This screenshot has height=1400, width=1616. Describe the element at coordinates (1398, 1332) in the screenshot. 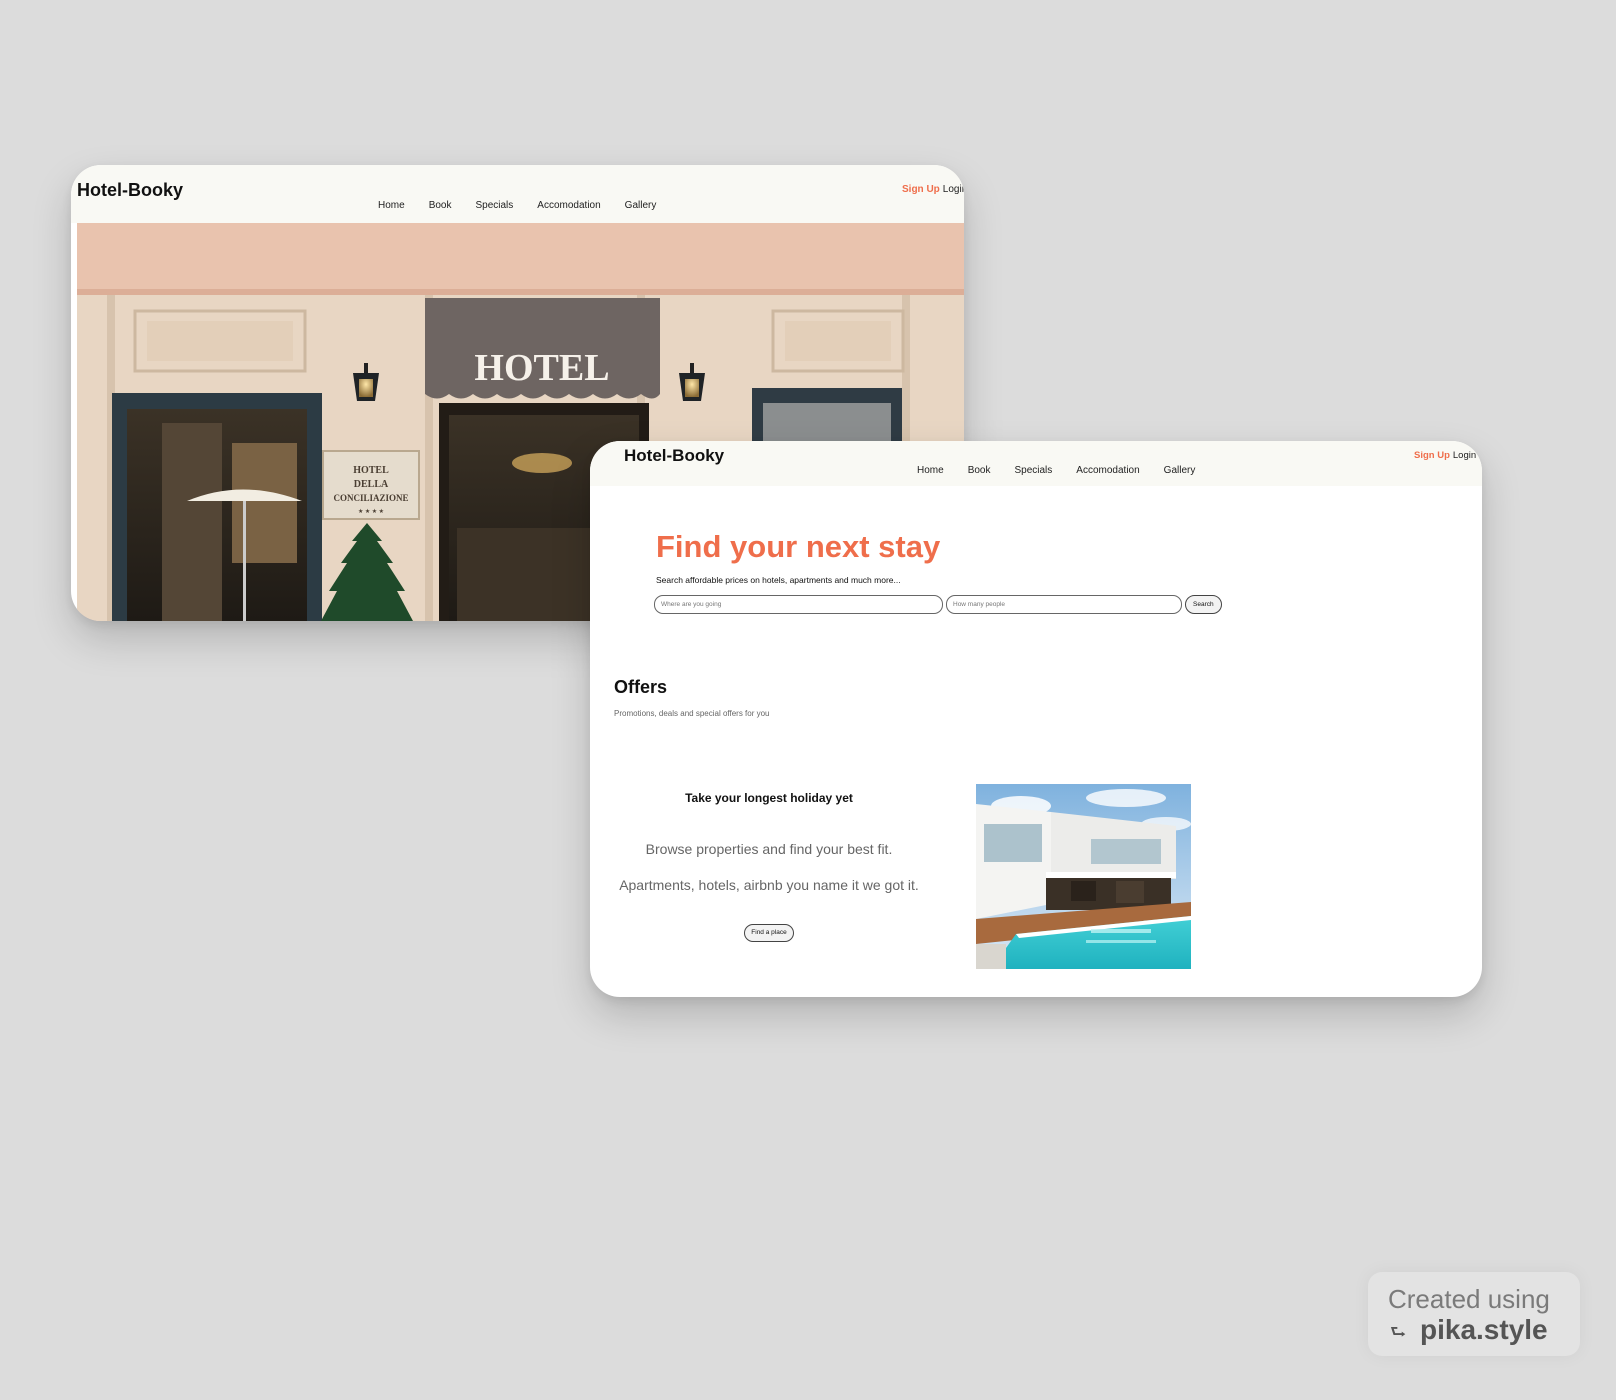

I see `return-arrow-icon: ⮑` at that location.